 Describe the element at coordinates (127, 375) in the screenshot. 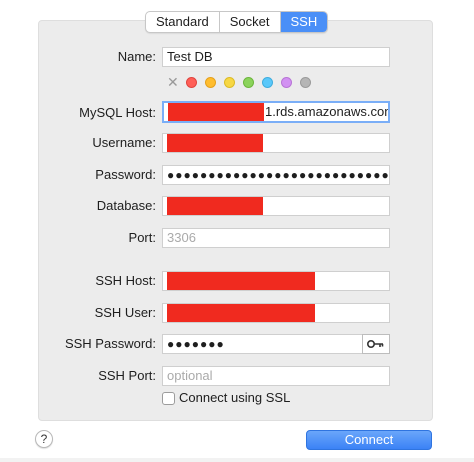

I see `ssh-port-label: SSH Port:` at that location.